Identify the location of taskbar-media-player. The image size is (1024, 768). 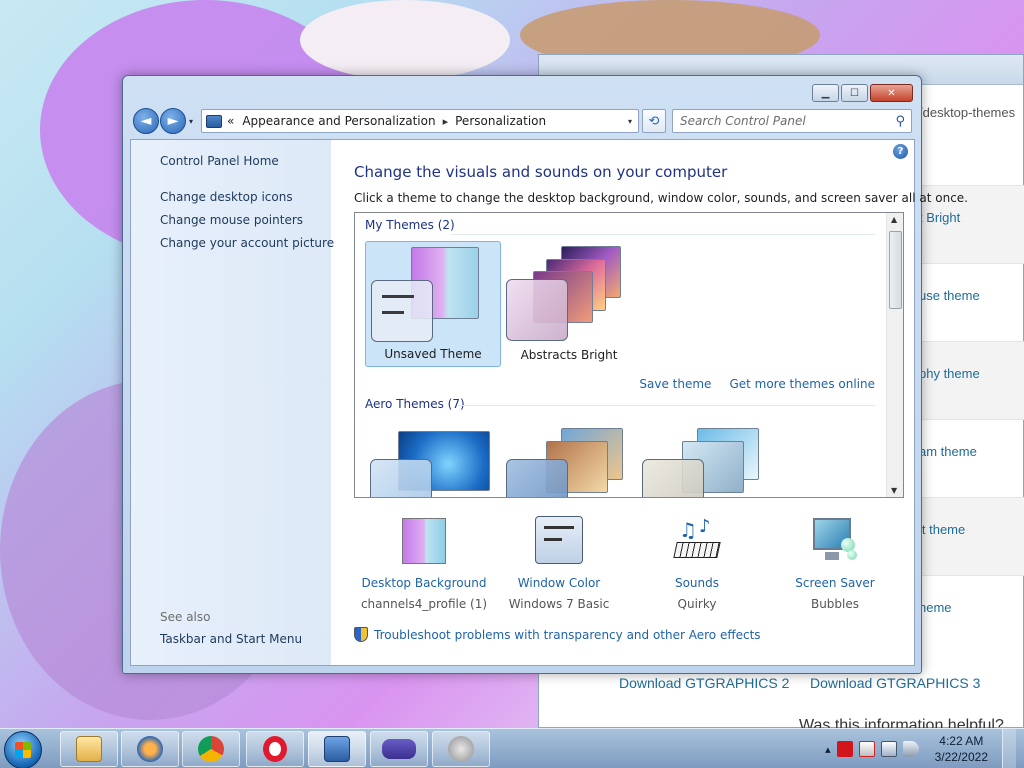
(150, 749).